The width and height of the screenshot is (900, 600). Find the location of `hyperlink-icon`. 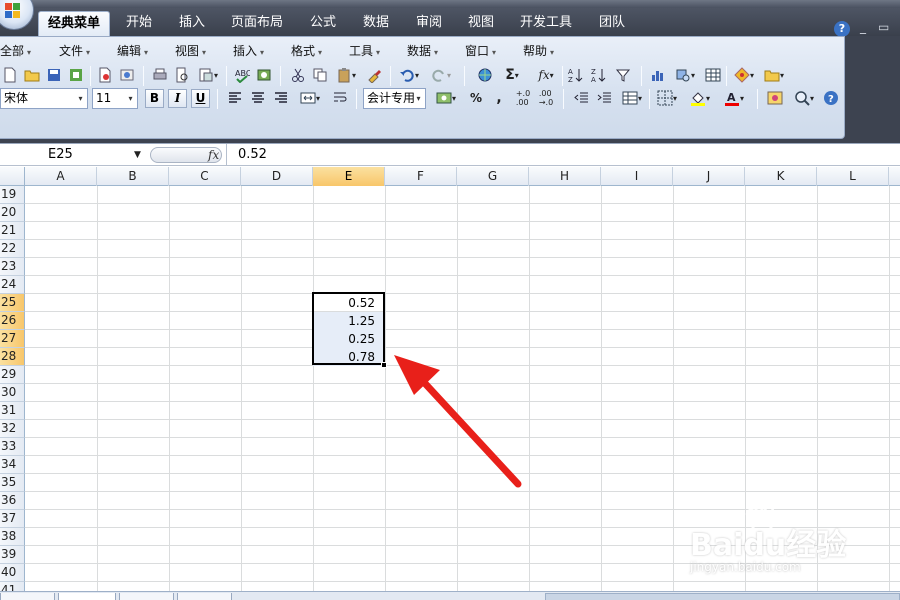

hyperlink-icon is located at coordinates (485, 75).